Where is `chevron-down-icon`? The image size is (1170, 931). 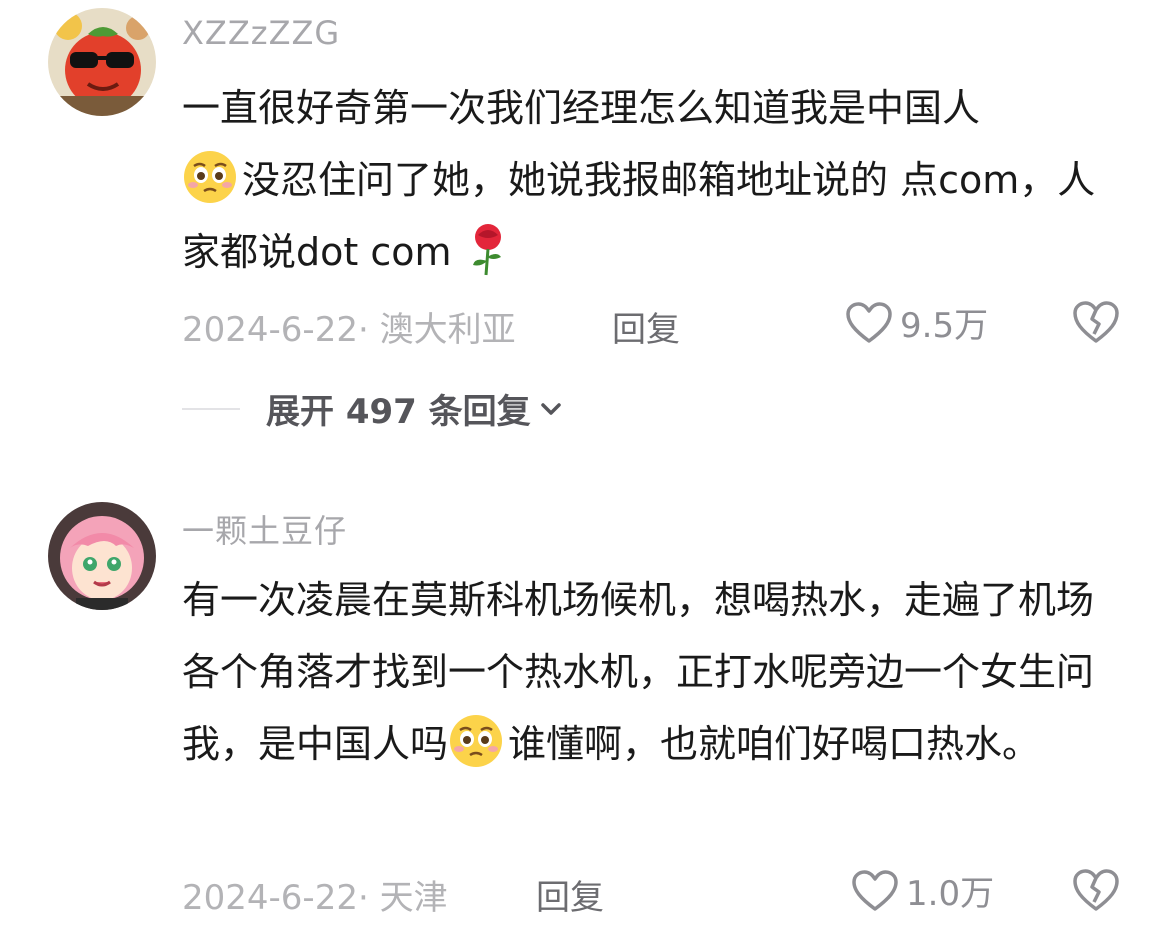
chevron-down-icon is located at coordinates (550, 408).